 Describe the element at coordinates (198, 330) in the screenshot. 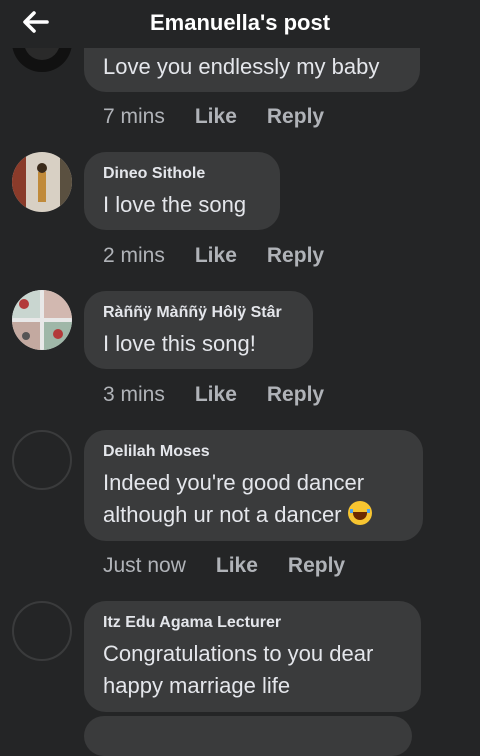

I see `comment-bubble: Ràññÿ Màññÿ Hôlÿ Stâr I love this song!` at that location.